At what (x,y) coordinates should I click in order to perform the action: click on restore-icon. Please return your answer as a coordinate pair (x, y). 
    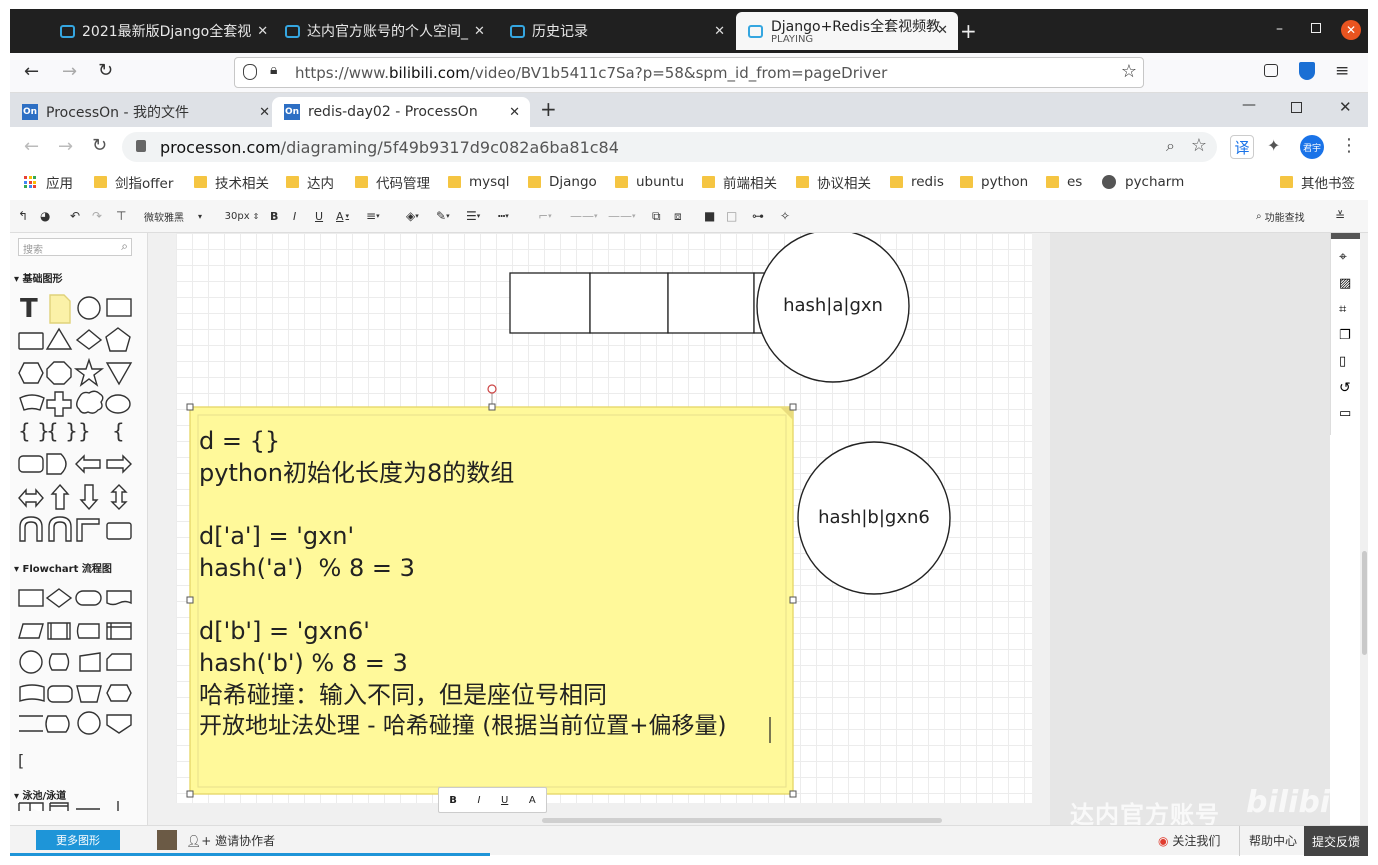
    Looking at the image, I should click on (1296, 107).